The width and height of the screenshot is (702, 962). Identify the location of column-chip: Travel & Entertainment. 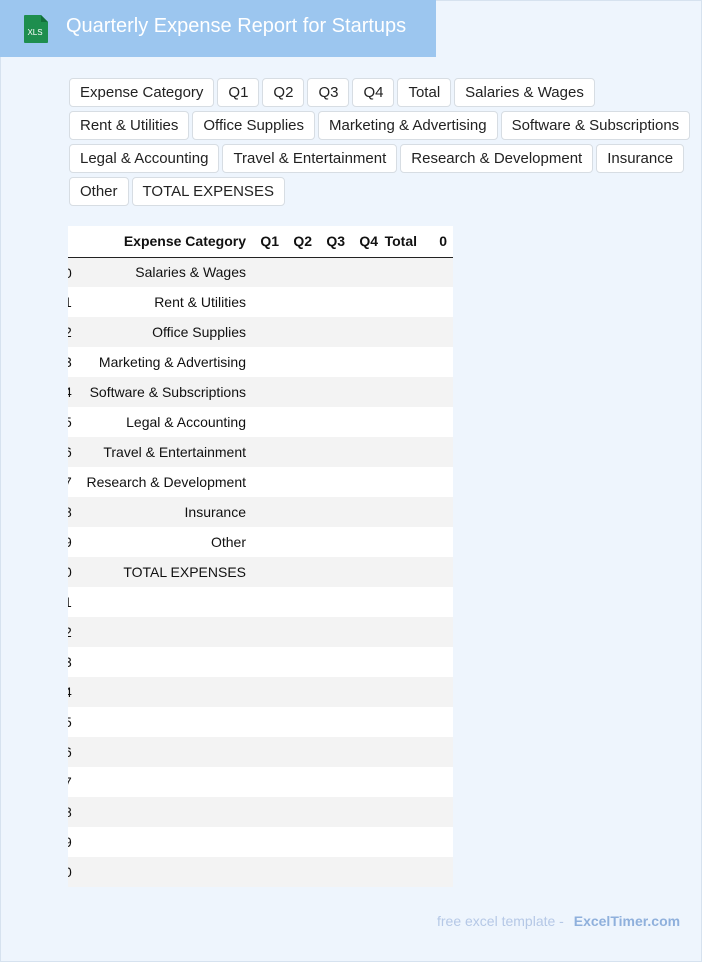
(310, 158).